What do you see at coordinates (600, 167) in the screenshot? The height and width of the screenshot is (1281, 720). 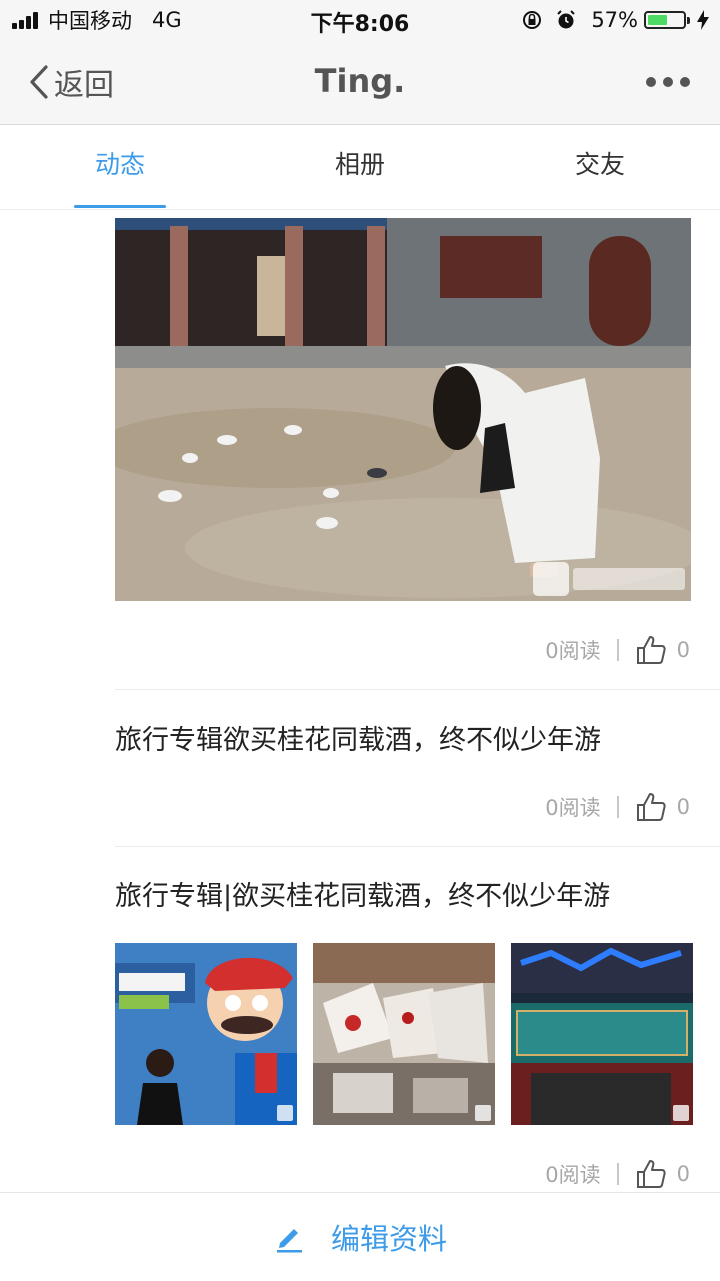 I see `tab-friends: 交友` at bounding box center [600, 167].